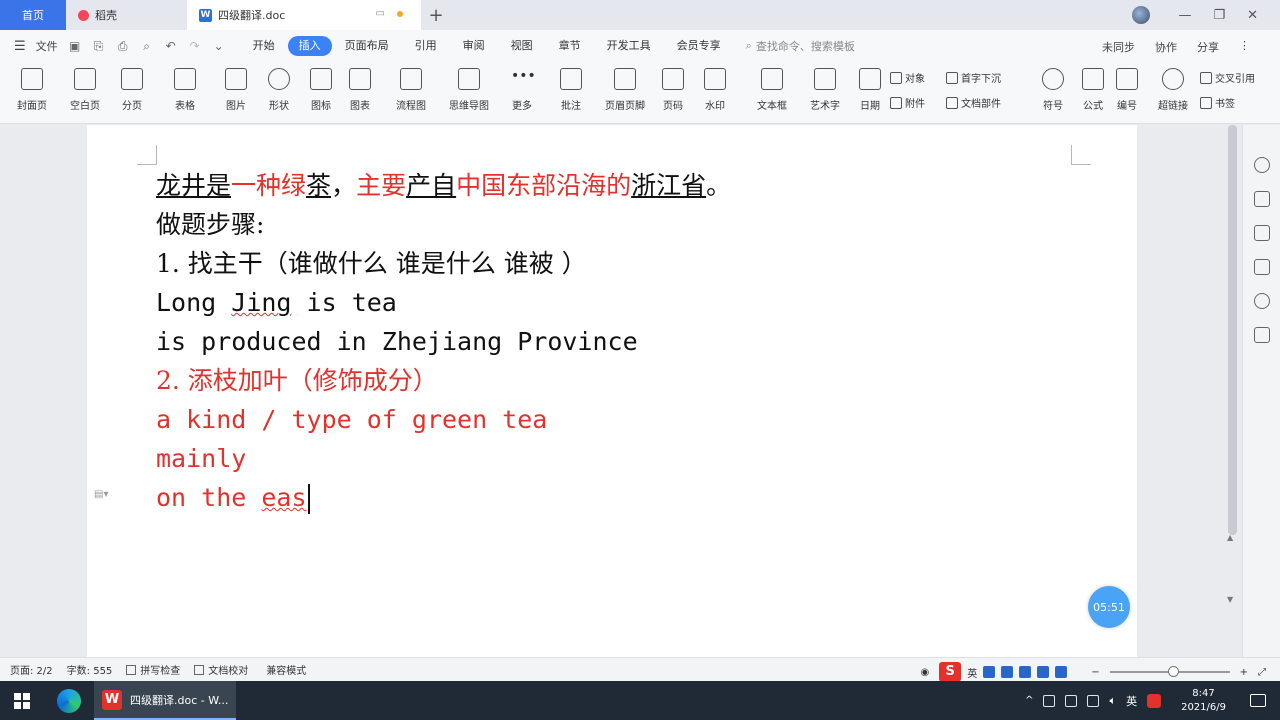 This screenshot has width=1280, height=720. Describe the element at coordinates (1244, 47) in the screenshot. I see `more-menu-icon: ⋮` at that location.